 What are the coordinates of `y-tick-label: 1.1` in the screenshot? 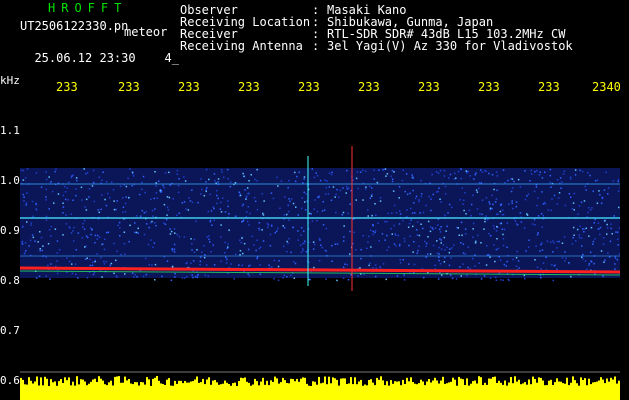 It's located at (10, 130).